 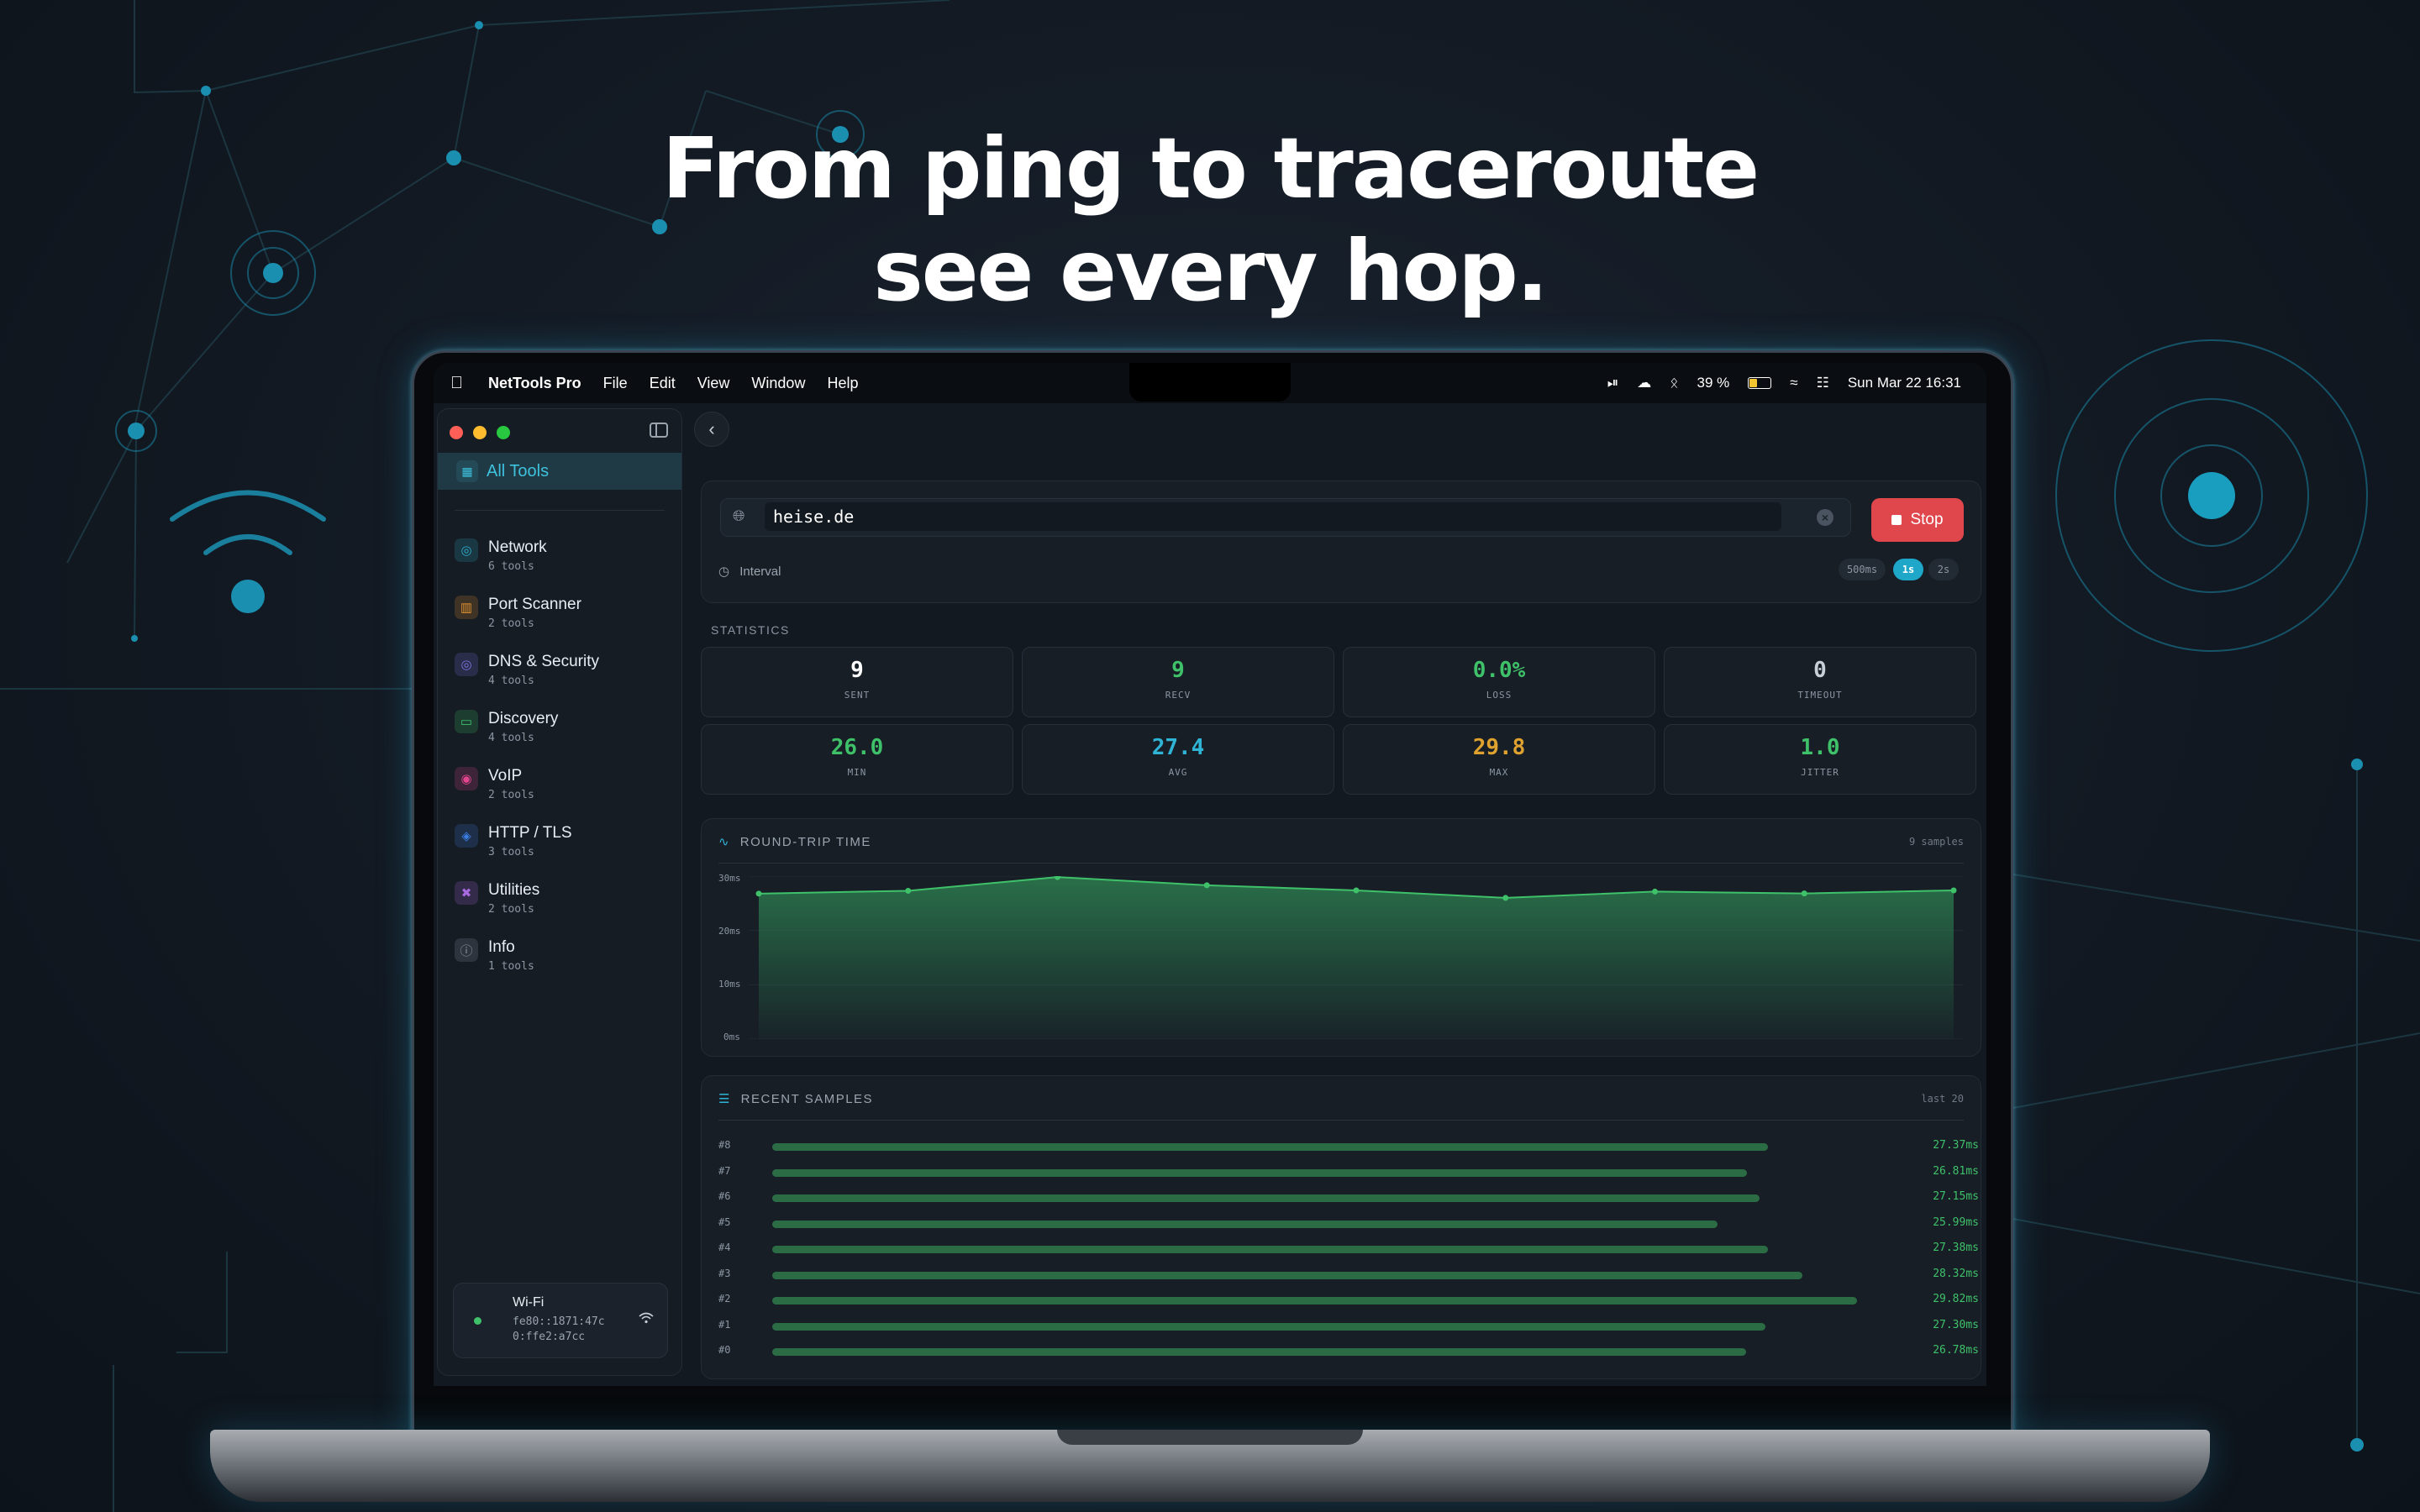 I want to click on stop-button: Stop, so click(x=1918, y=520).